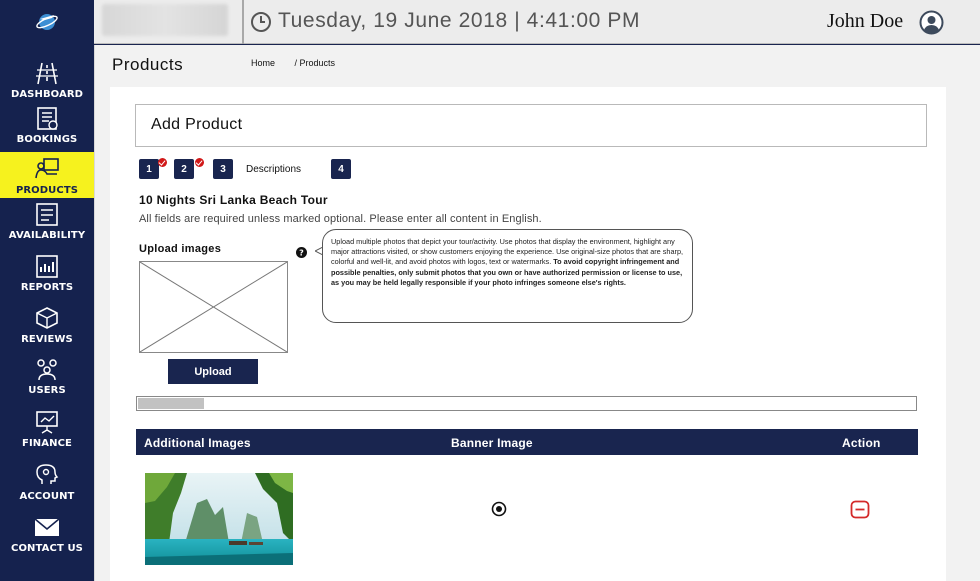 The width and height of the screenshot is (980, 581). I want to click on sidebar-item-contact-us: CONTACT US, so click(47, 533).